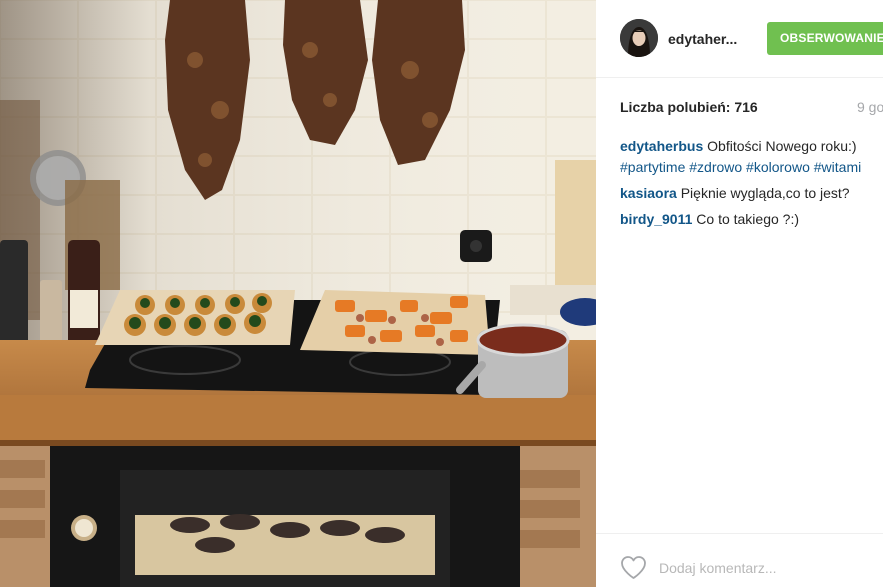  I want to click on comment-text: Pięknie wygląda,co to jest?, so click(763, 193).